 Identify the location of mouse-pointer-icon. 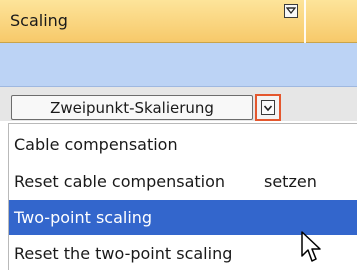
(312, 247).